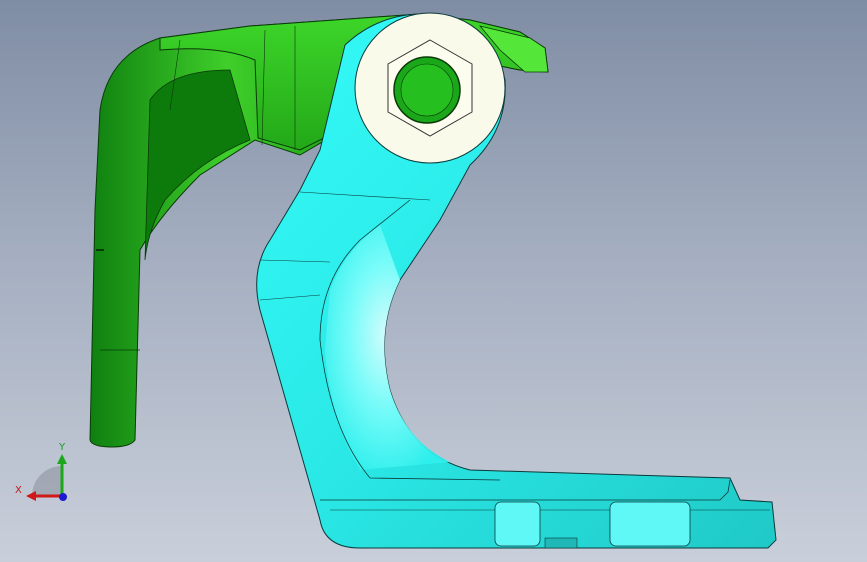 The width and height of the screenshot is (867, 562). Describe the element at coordinates (63, 497) in the screenshot. I see `z-axis-dot` at that location.